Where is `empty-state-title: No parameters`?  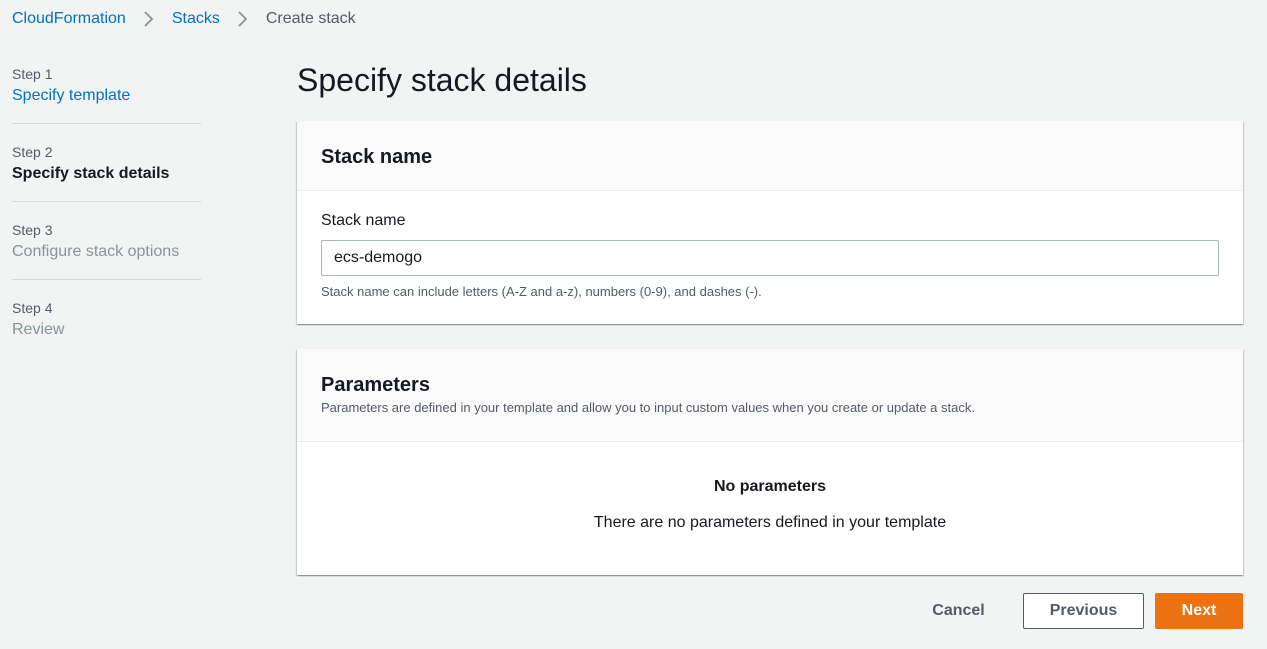
empty-state-title: No parameters is located at coordinates (770, 486).